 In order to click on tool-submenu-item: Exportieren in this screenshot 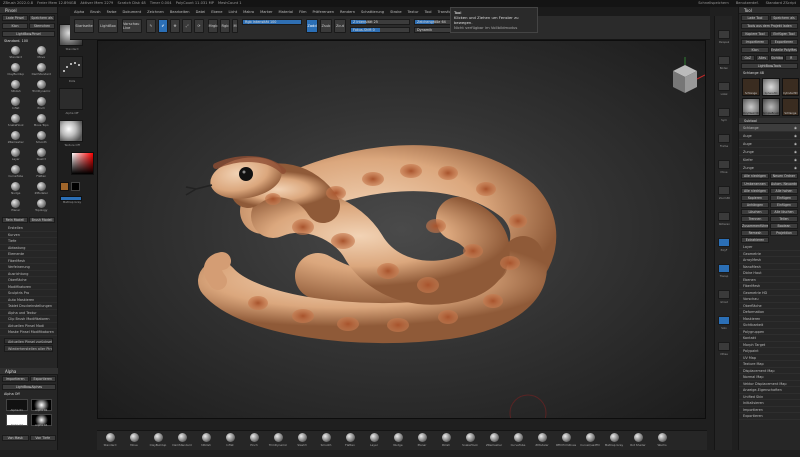, I will do `click(769, 416)`.